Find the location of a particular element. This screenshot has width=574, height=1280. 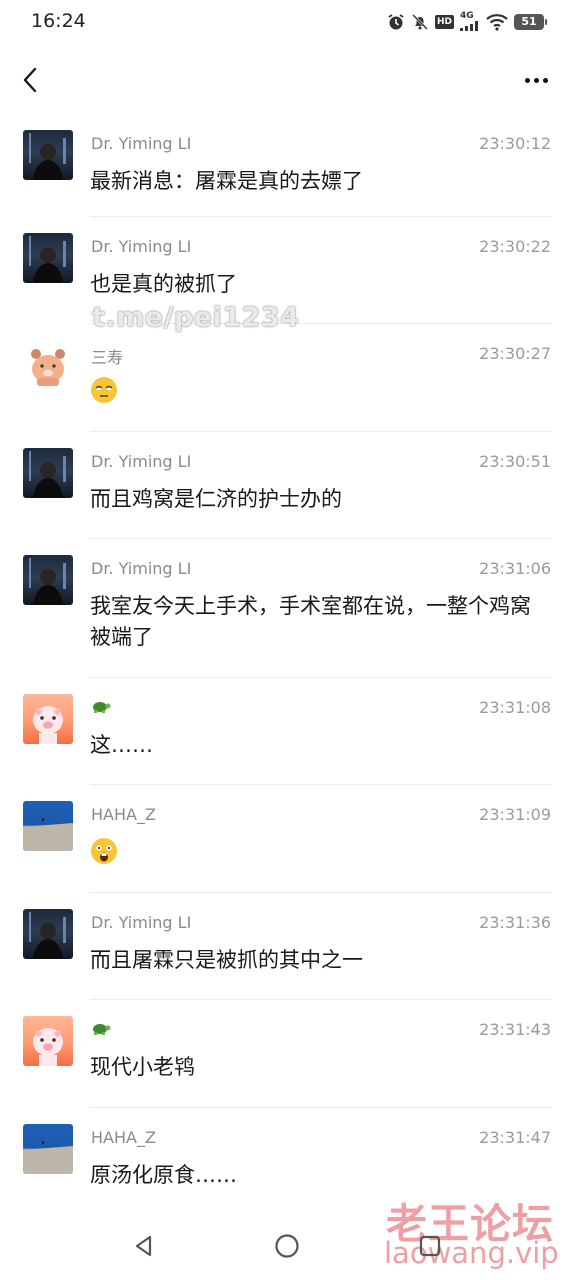

back-button is located at coordinates (32, 80).